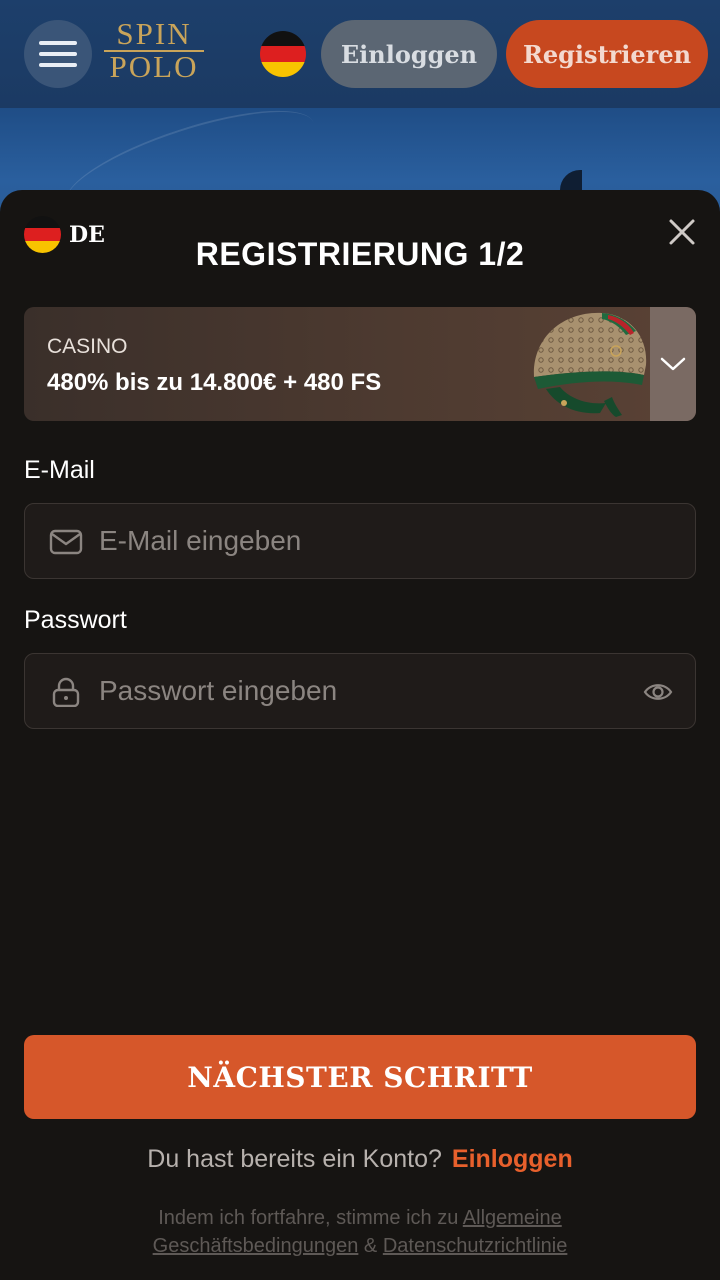  What do you see at coordinates (66, 542) in the screenshot?
I see `mail-icon` at bounding box center [66, 542].